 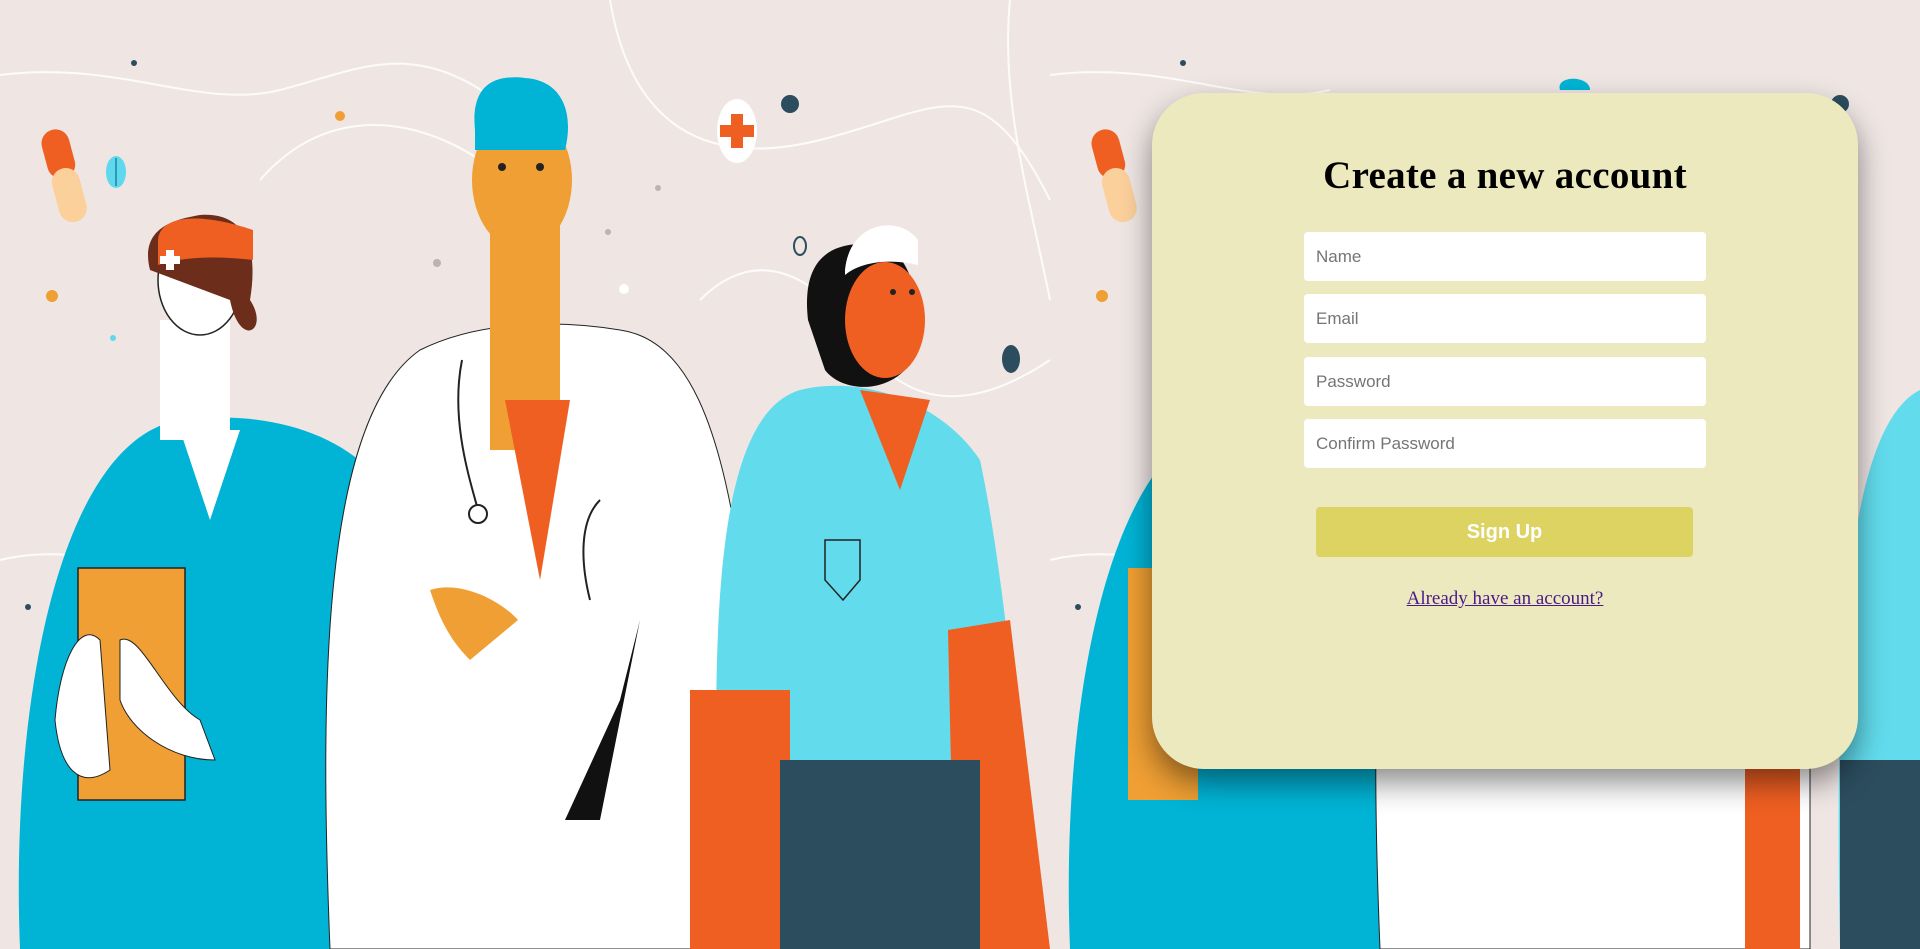 I want to click on sign-up-button: Sign Up, so click(x=1504, y=532).